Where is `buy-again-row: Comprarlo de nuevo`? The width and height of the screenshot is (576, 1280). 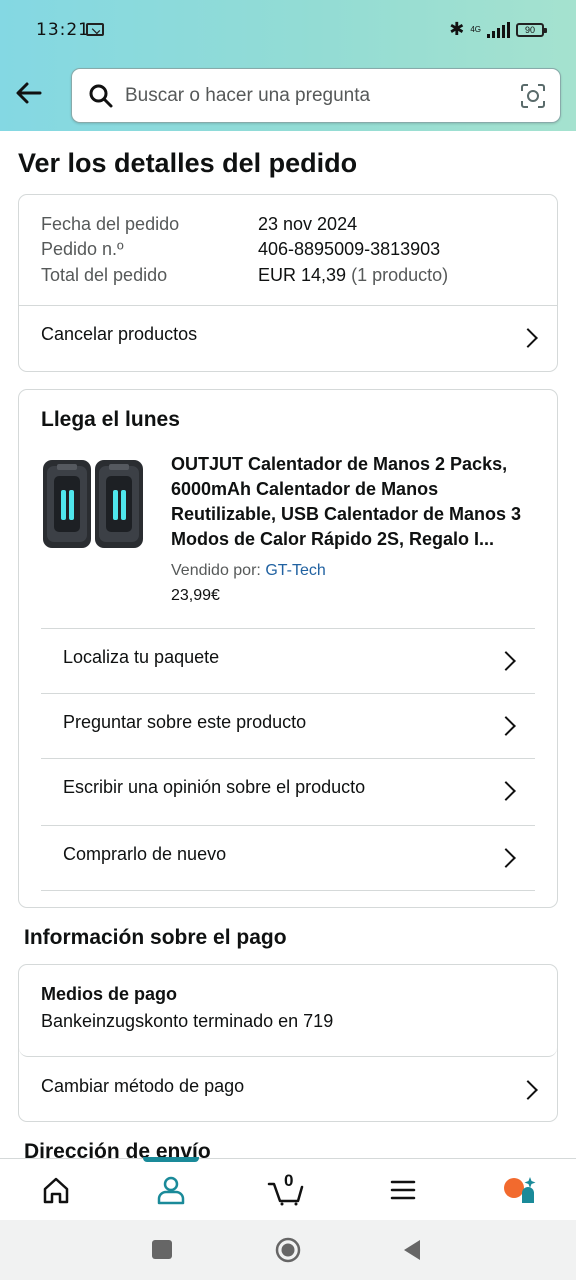 buy-again-row: Comprarlo de nuevo is located at coordinates (288, 858).